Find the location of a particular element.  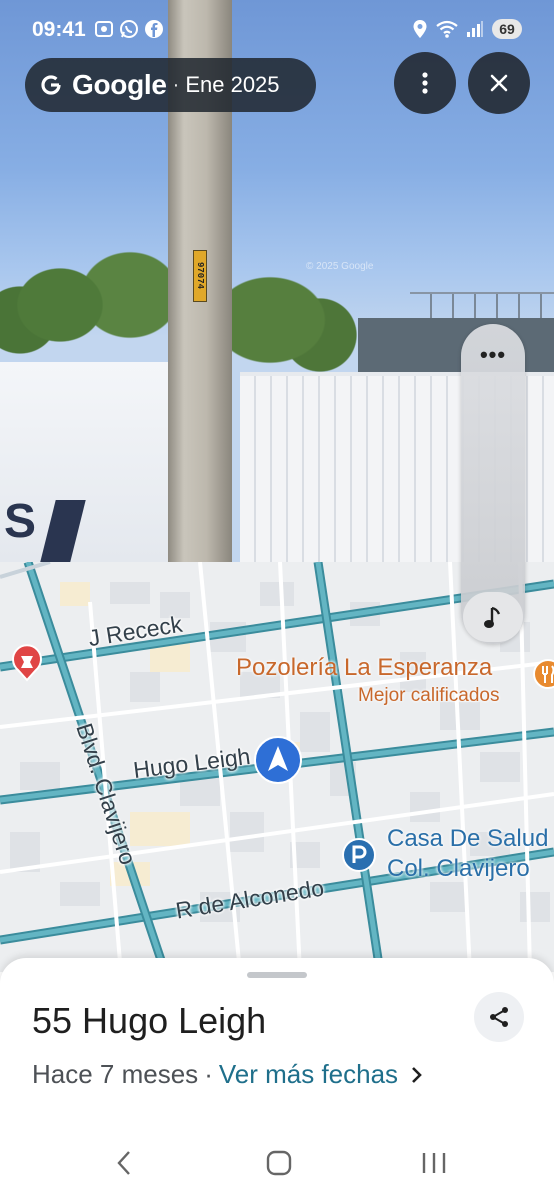

nav-recents-button is located at coordinates (434, 1163).